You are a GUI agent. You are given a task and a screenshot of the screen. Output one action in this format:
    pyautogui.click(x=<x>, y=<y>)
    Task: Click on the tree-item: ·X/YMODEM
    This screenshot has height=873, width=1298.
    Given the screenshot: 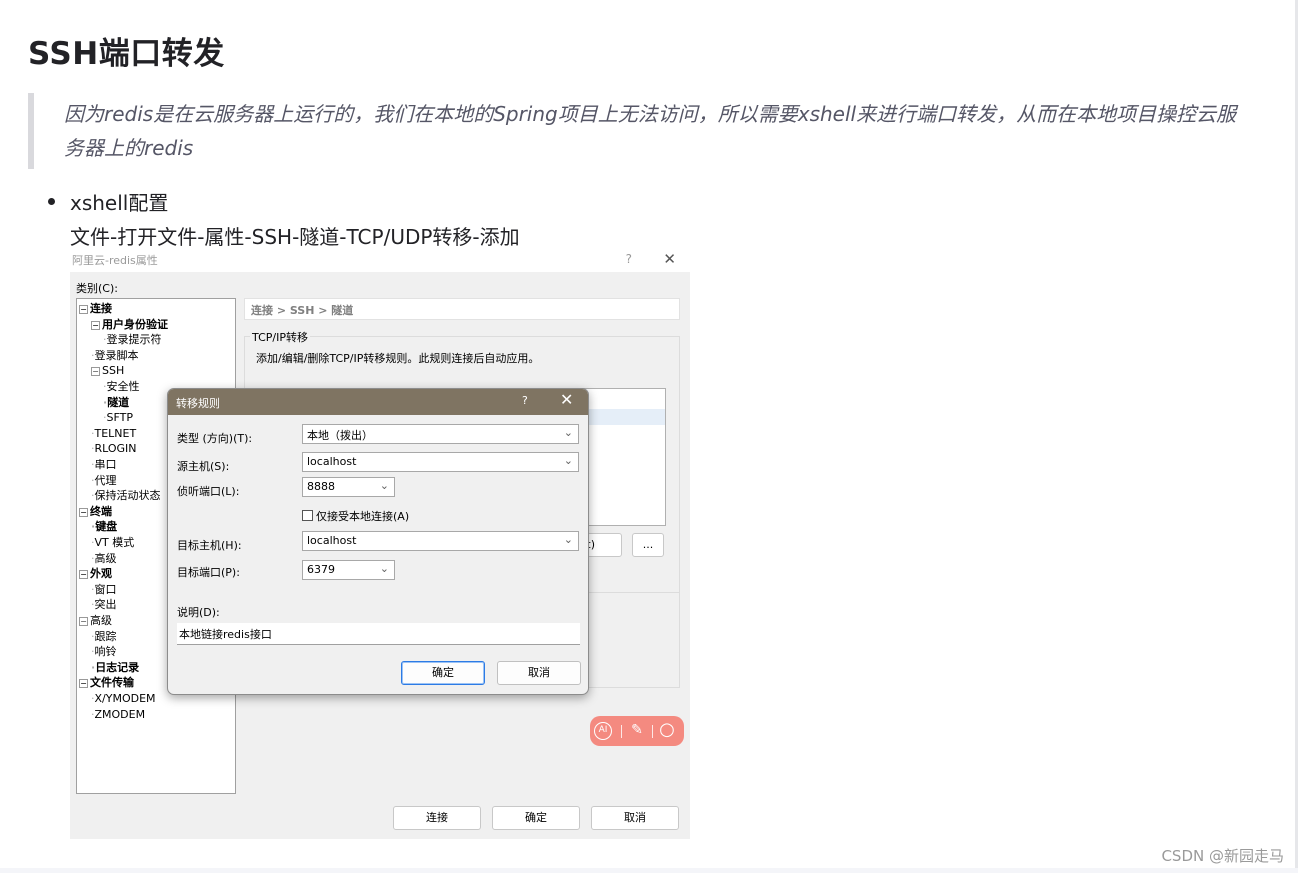 What is the action you would take?
    pyautogui.click(x=123, y=699)
    